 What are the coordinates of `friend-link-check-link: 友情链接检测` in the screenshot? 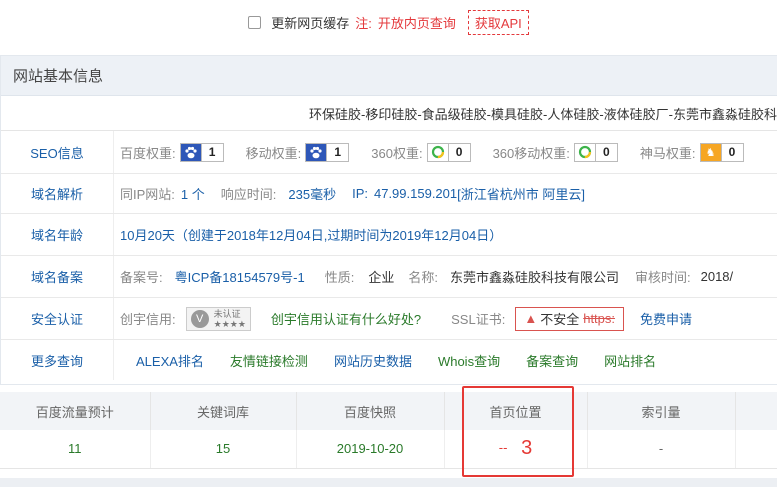 It's located at (269, 360).